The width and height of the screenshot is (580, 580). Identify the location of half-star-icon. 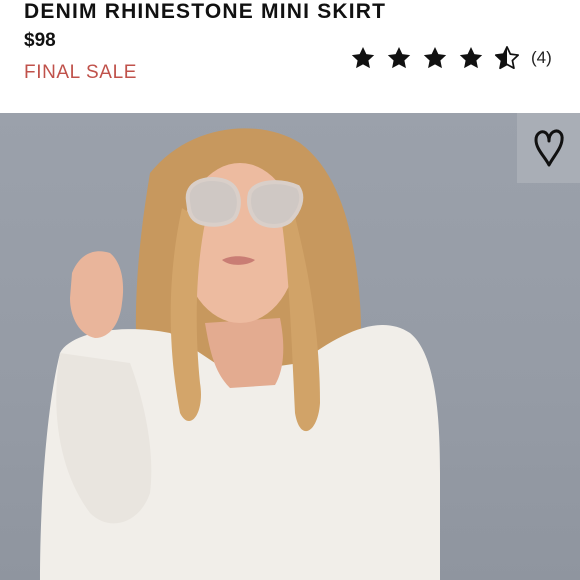
(507, 58).